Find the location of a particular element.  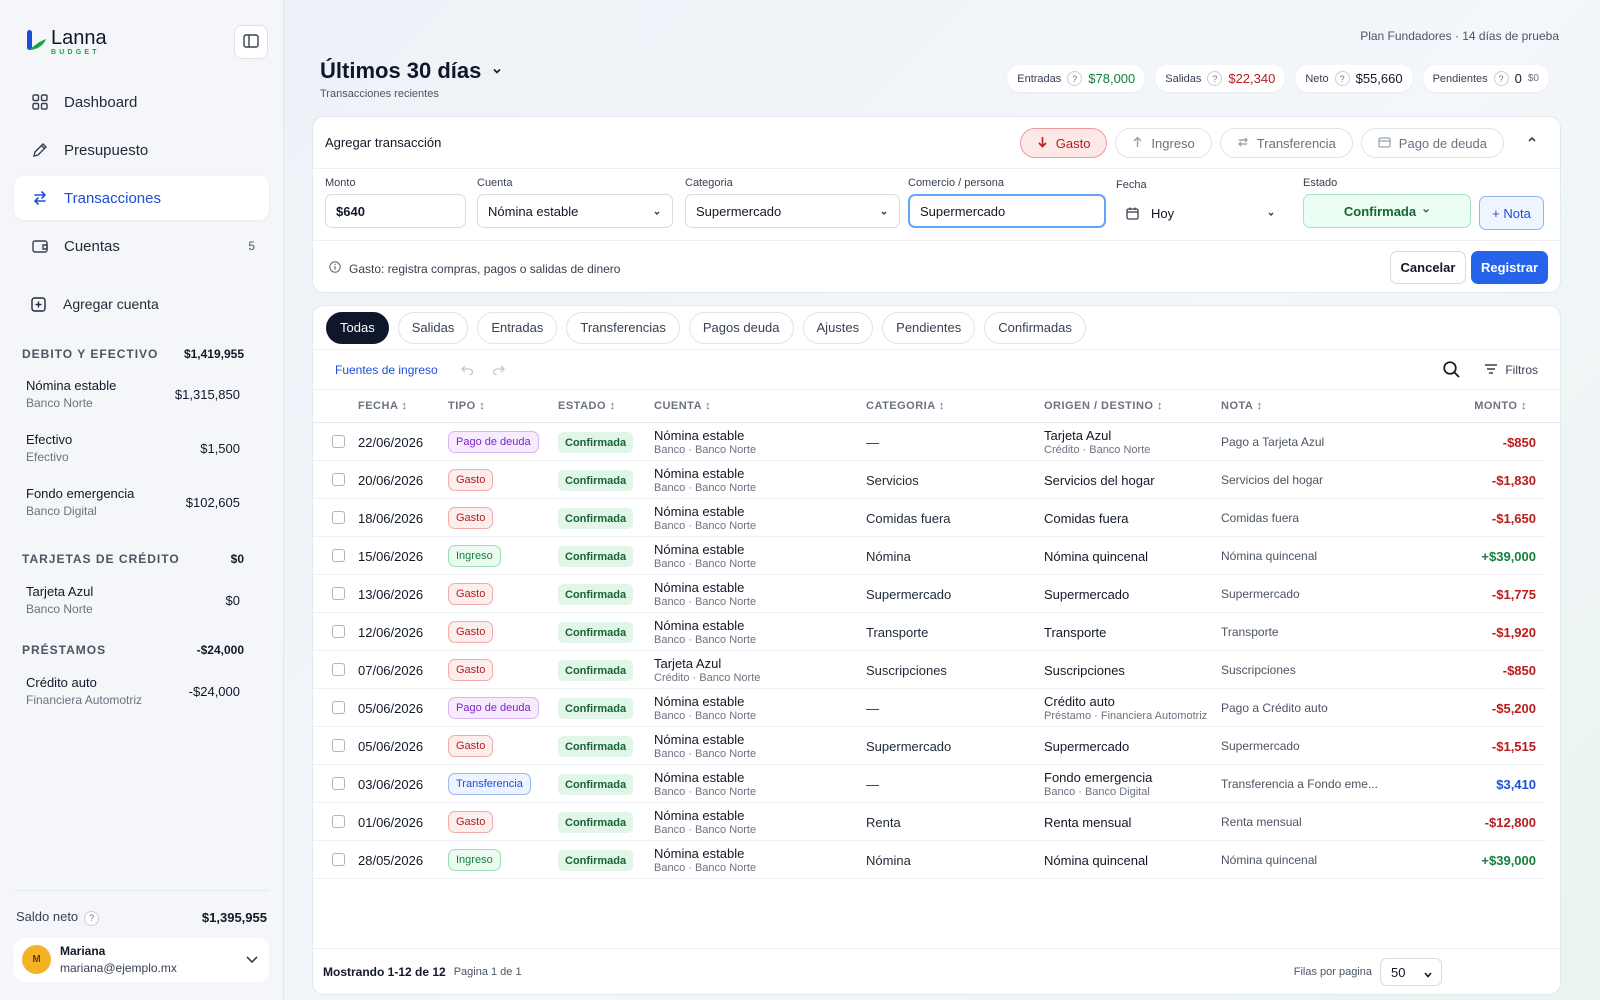

tab-pagos-deuda: Pagos deuda is located at coordinates (741, 327).